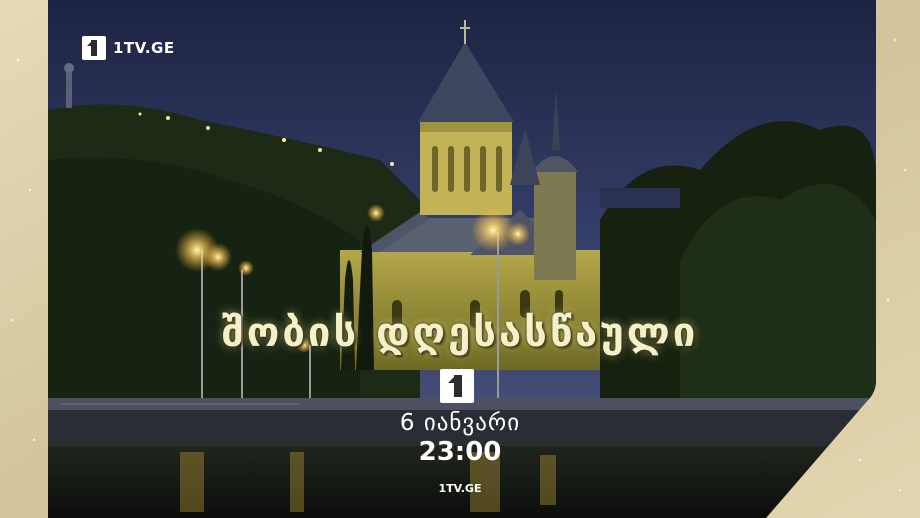  What do you see at coordinates (460, 488) in the screenshot?
I see `website-url: 1TV.GE` at bounding box center [460, 488].